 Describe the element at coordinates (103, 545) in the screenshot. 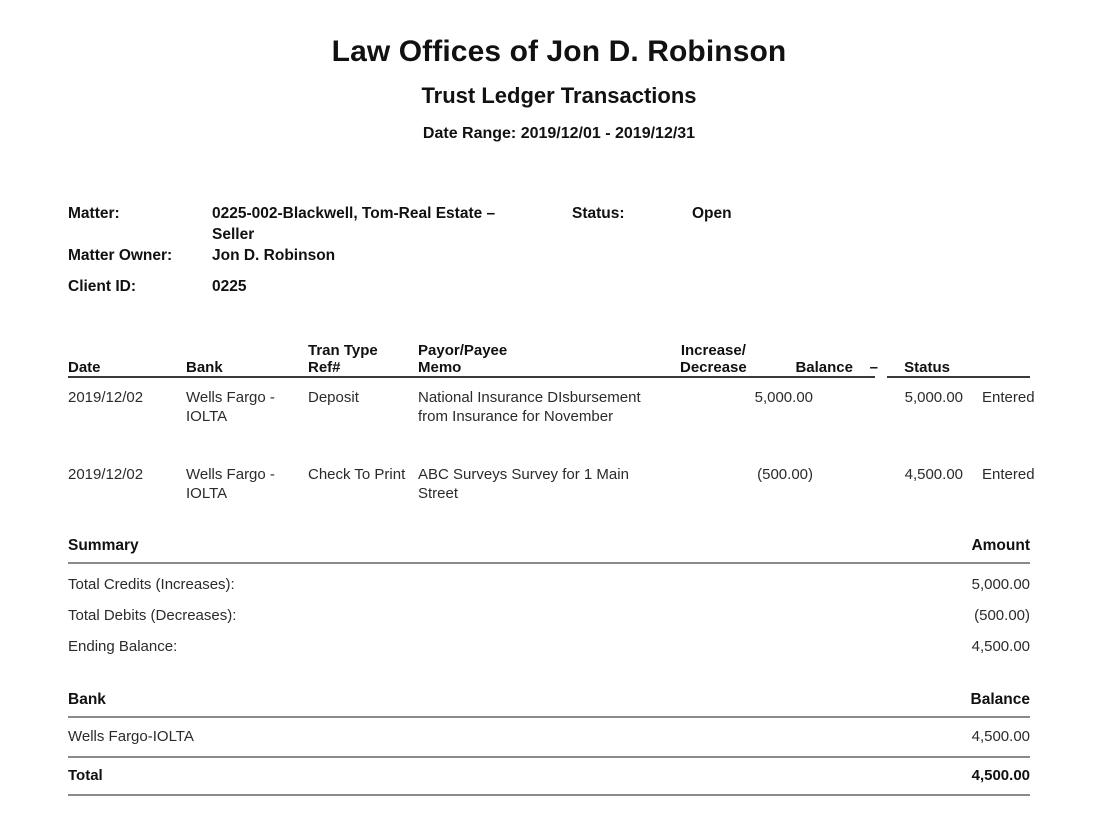

I see `summary-title: Summary` at that location.